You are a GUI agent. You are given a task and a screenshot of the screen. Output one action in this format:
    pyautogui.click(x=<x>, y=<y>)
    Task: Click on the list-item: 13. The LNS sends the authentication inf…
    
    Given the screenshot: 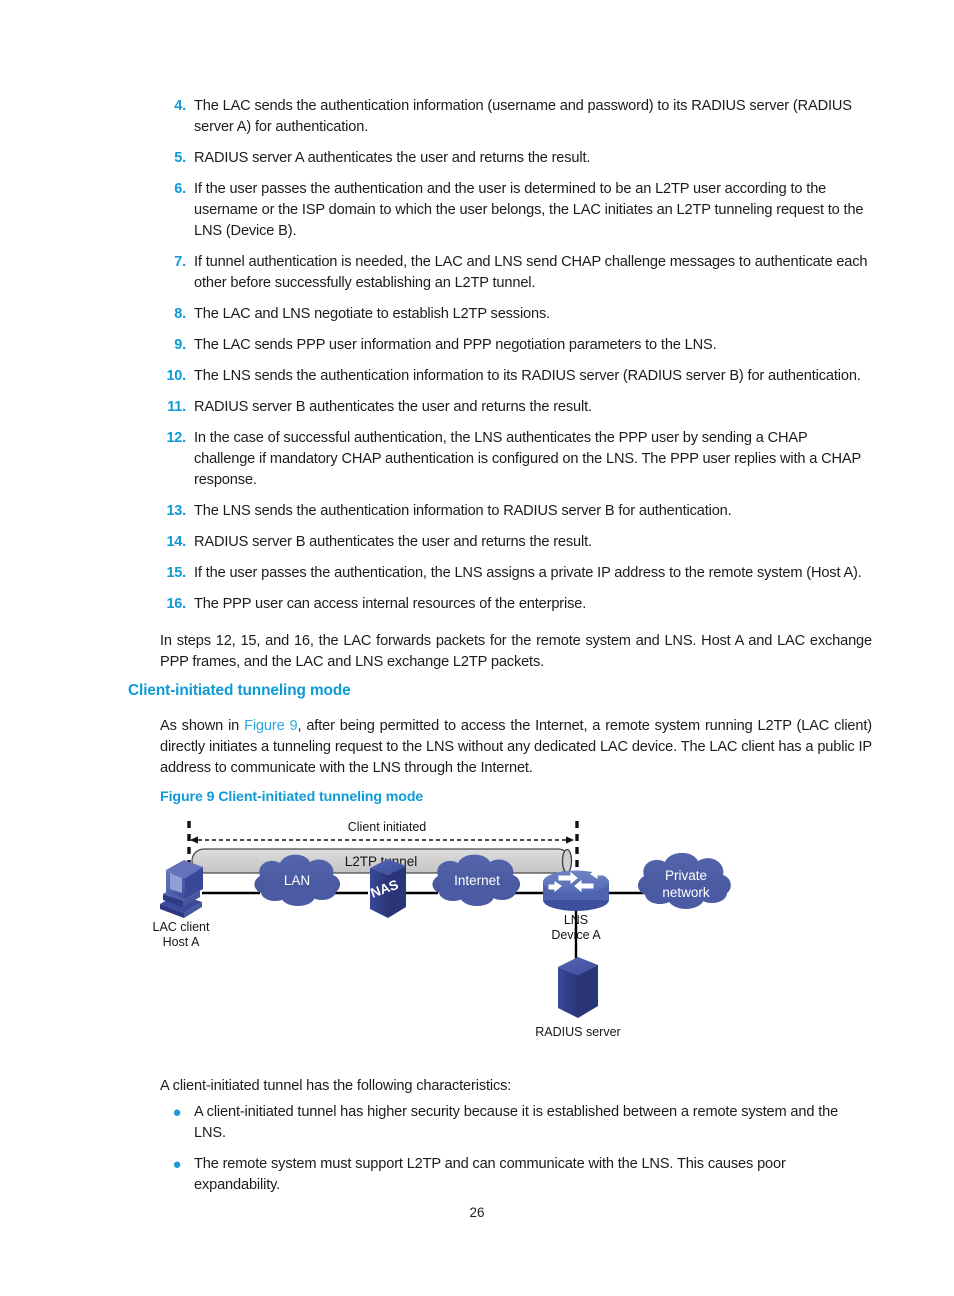 What is the action you would take?
    pyautogui.click(x=516, y=511)
    